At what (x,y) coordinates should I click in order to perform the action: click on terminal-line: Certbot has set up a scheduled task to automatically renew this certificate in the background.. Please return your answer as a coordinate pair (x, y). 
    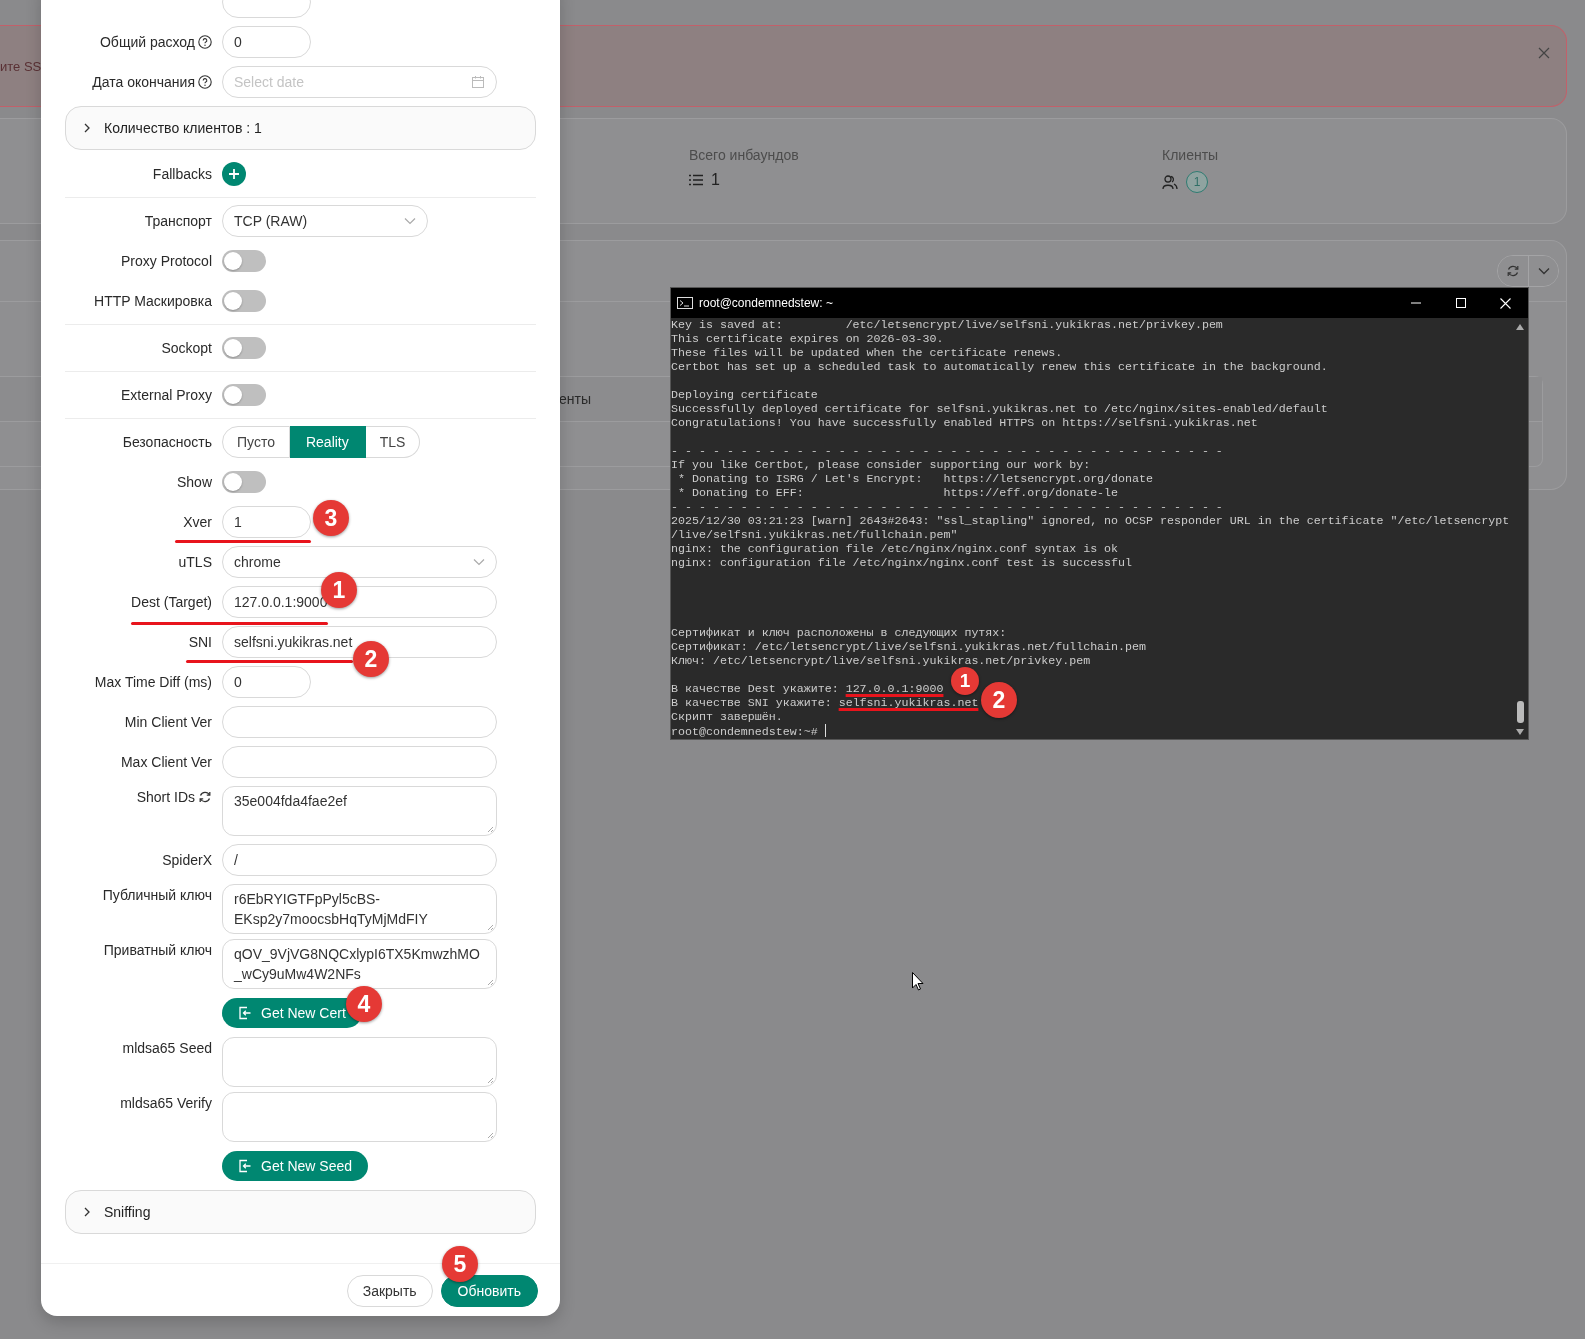
    Looking at the image, I should click on (999, 367).